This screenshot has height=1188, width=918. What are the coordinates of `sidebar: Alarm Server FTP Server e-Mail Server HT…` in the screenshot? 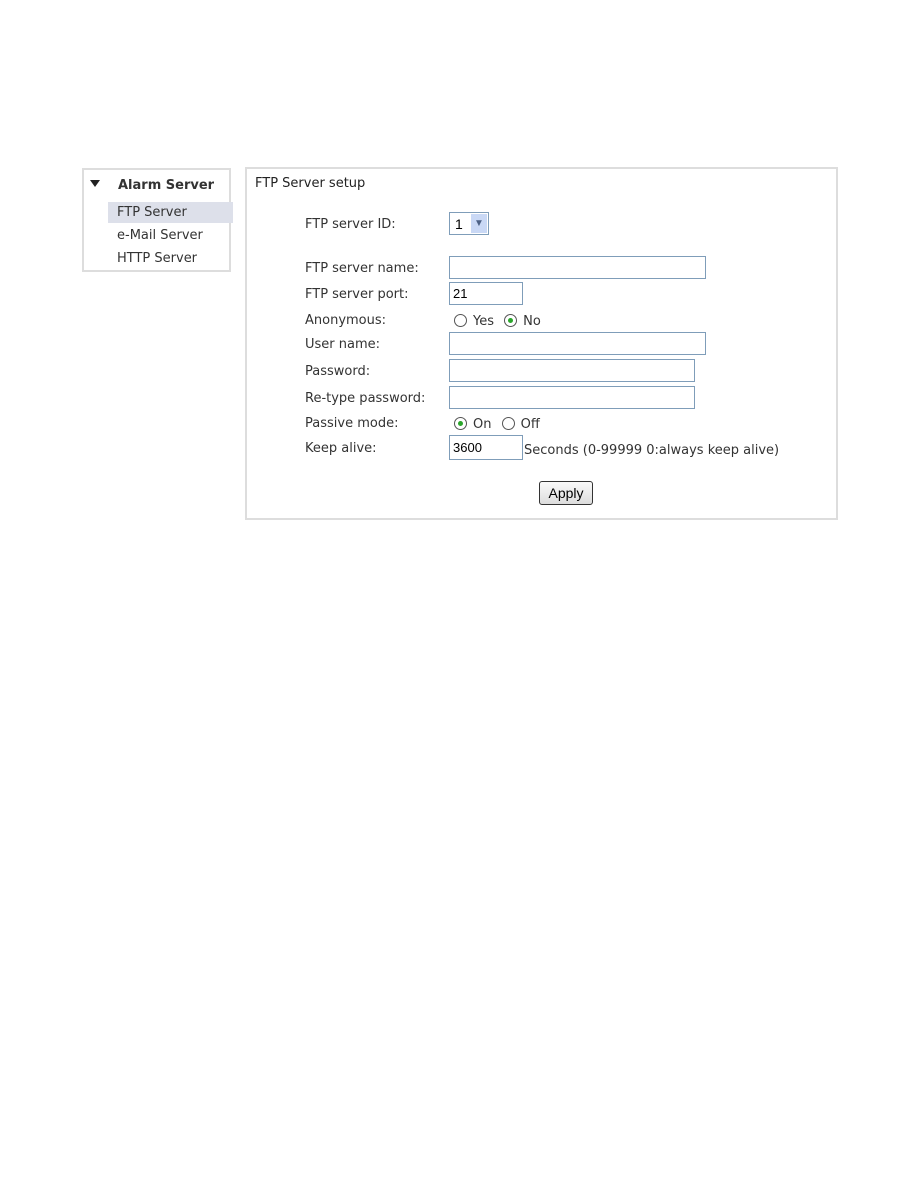 It's located at (157, 220).